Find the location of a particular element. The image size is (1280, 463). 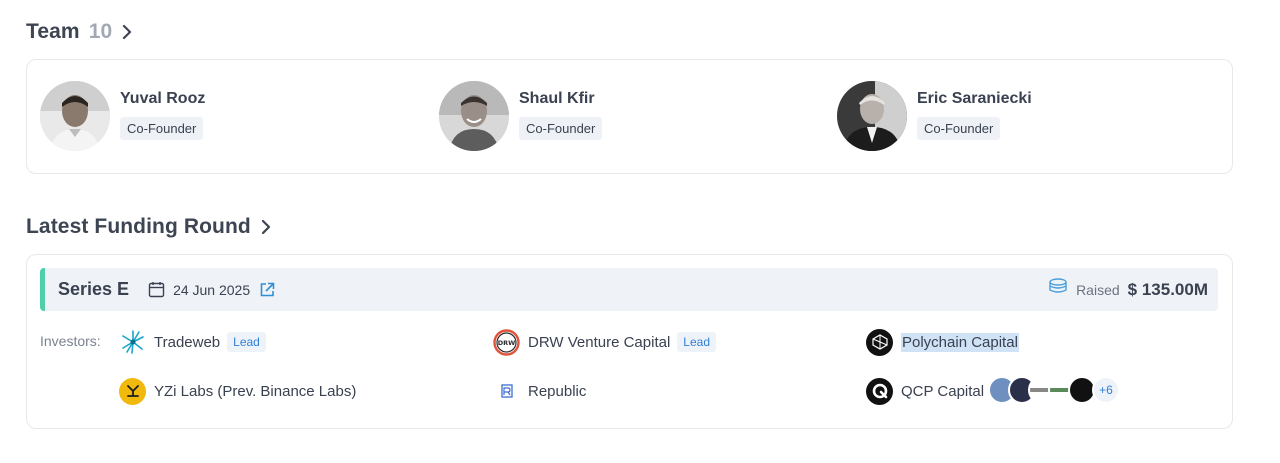

round-name: Series E is located at coordinates (94, 289).